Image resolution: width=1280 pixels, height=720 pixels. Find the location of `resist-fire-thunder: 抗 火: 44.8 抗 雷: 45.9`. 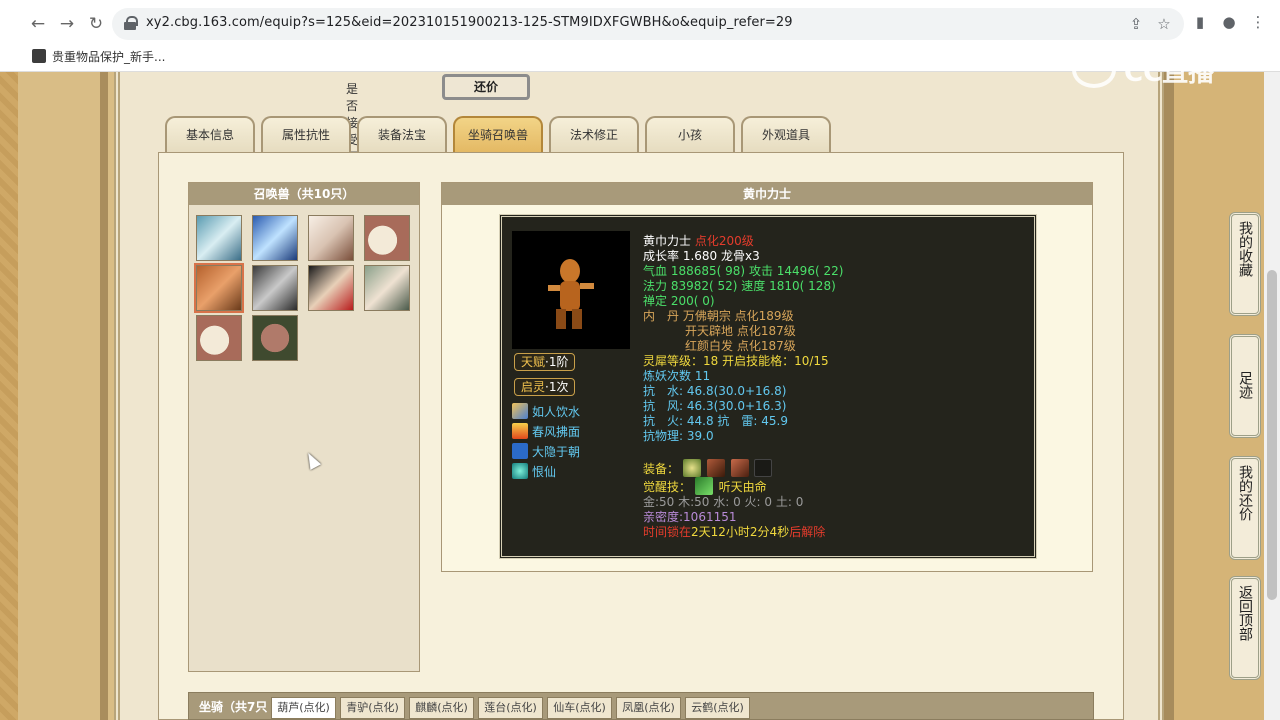

resist-fire-thunder: 抗 火: 44.8 抗 雷: 45.9 is located at coordinates (715, 421).